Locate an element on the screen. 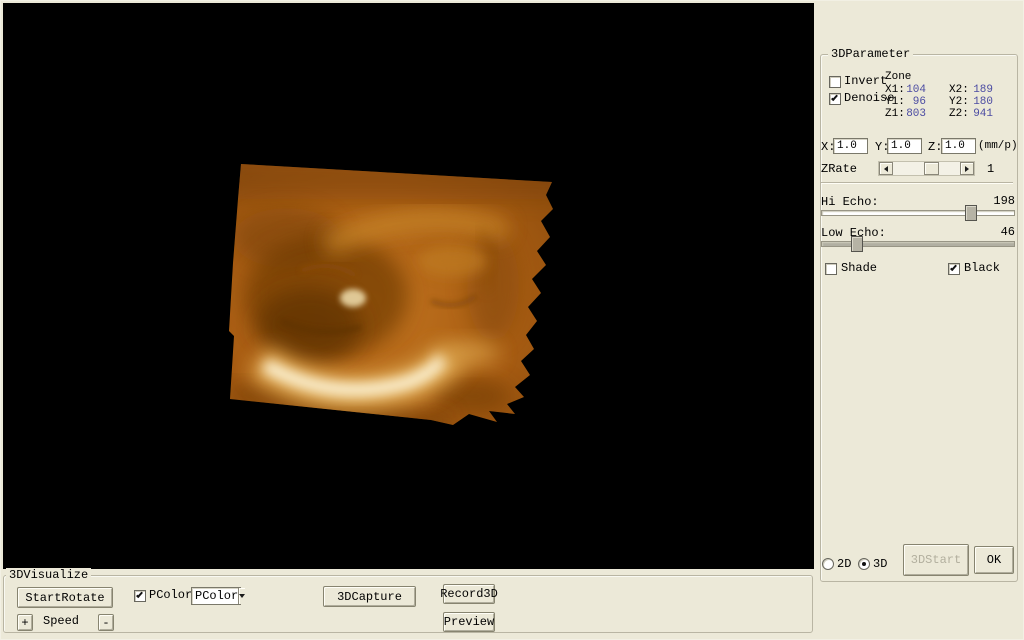  arrow-left-icon is located at coordinates (886, 168).